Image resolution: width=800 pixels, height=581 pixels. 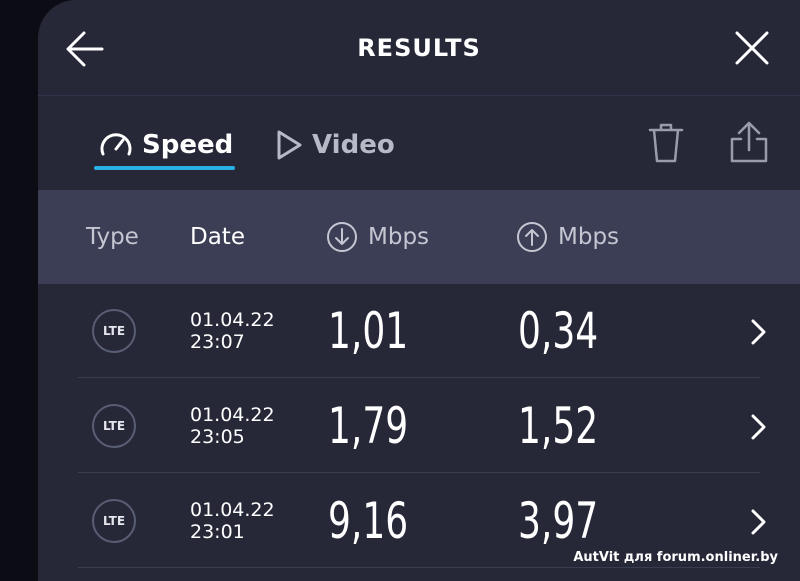 I want to click on result-datetime: 01.04.22 23:01, so click(x=232, y=521).